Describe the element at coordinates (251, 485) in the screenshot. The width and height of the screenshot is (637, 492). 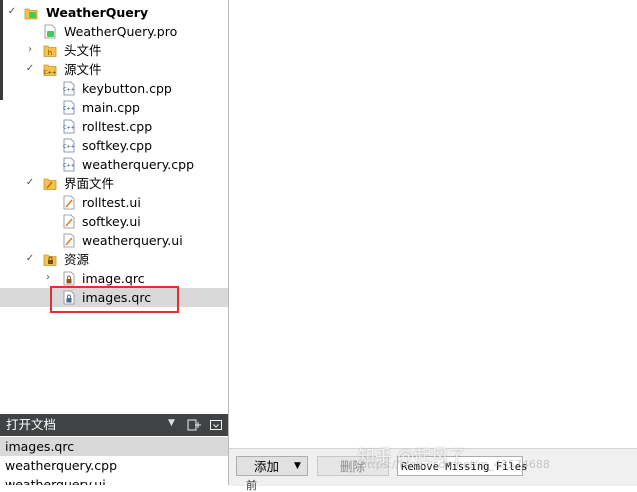
I see `bottom-cut-text: 前` at that location.